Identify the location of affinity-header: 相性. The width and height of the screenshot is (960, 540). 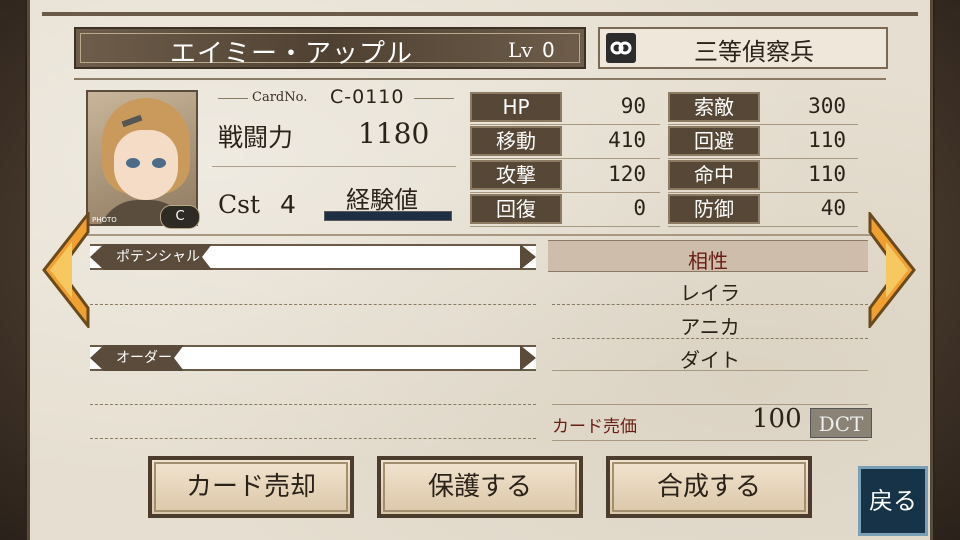
(708, 256).